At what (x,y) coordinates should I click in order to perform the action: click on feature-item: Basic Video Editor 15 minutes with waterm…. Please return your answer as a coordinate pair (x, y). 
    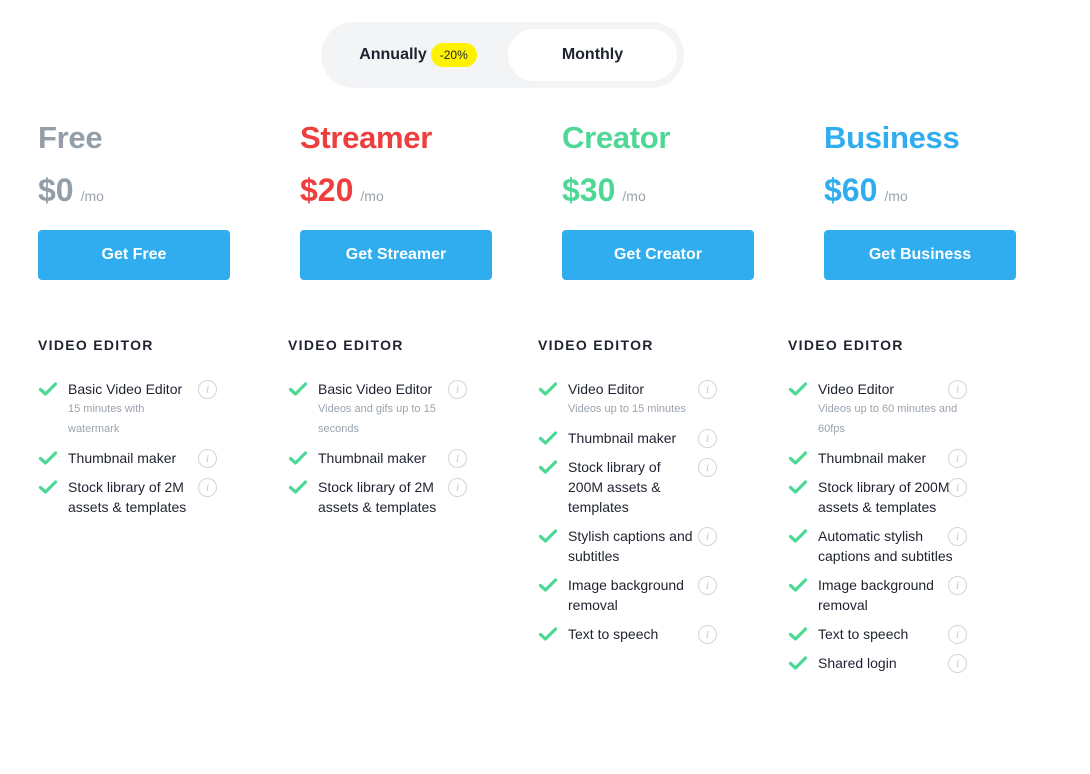
    Looking at the image, I should click on (138, 409).